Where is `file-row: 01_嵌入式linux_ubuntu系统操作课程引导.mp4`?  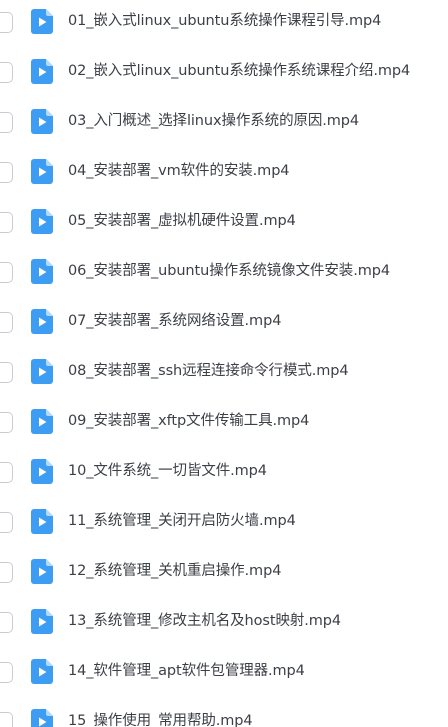 file-row: 01_嵌入式linux_ubuntu系统操作课程引导.mp4 is located at coordinates (224, 25).